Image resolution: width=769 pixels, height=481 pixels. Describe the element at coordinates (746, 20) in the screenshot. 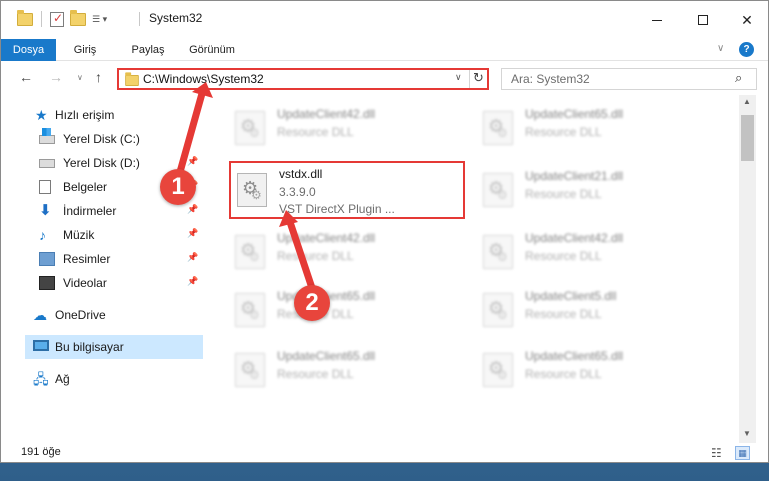

I see `close-button: ✕` at that location.